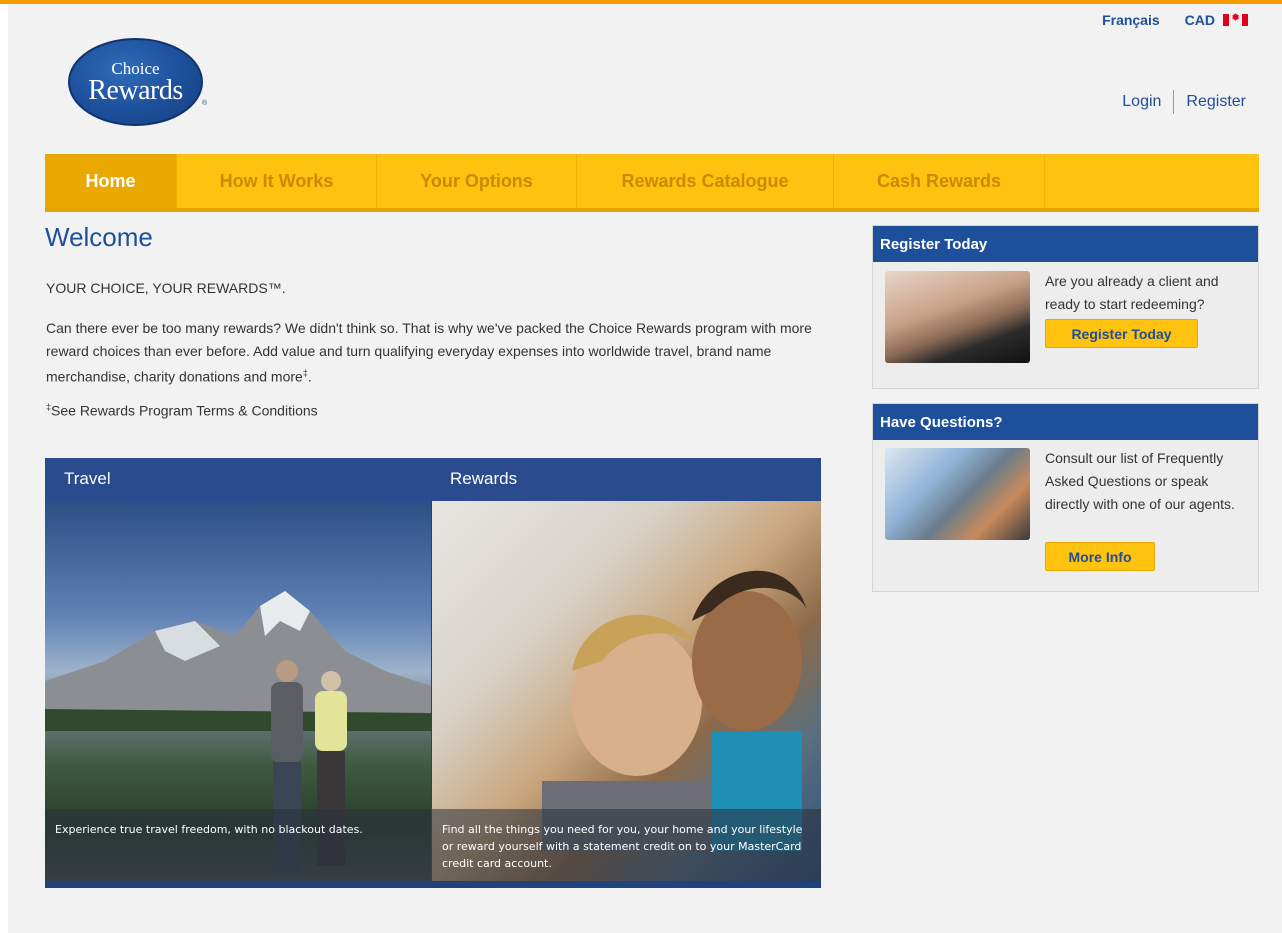 This screenshot has height=933, width=1282. I want to click on more-info-button: More Info, so click(1100, 556).